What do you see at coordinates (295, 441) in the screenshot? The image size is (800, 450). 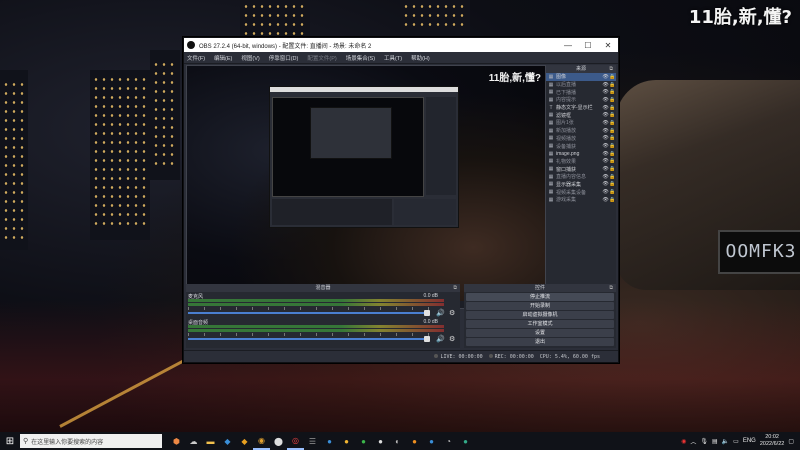 I see `obs-icon: ◎` at bounding box center [295, 441].